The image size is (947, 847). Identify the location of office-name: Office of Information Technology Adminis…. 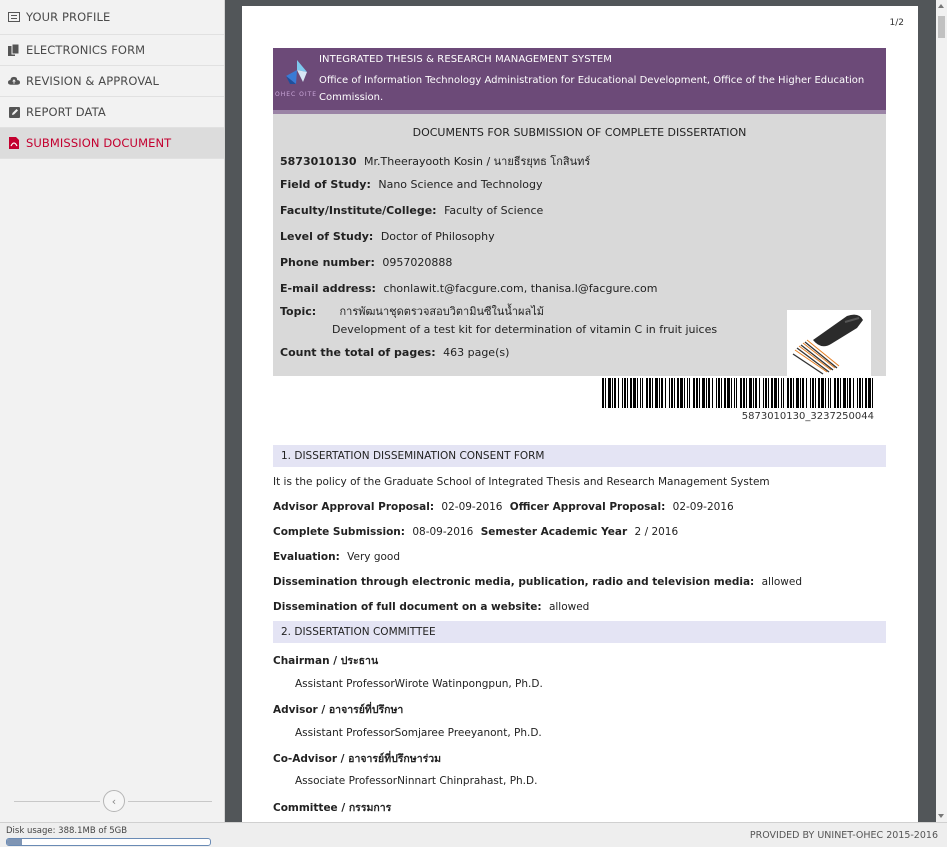
(592, 89).